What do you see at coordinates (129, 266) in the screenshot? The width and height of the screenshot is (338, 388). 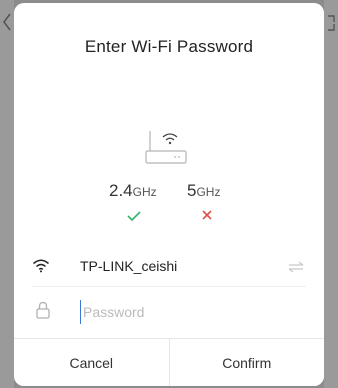 I see `network-ssid: TP-LINK_ceishi` at bounding box center [129, 266].